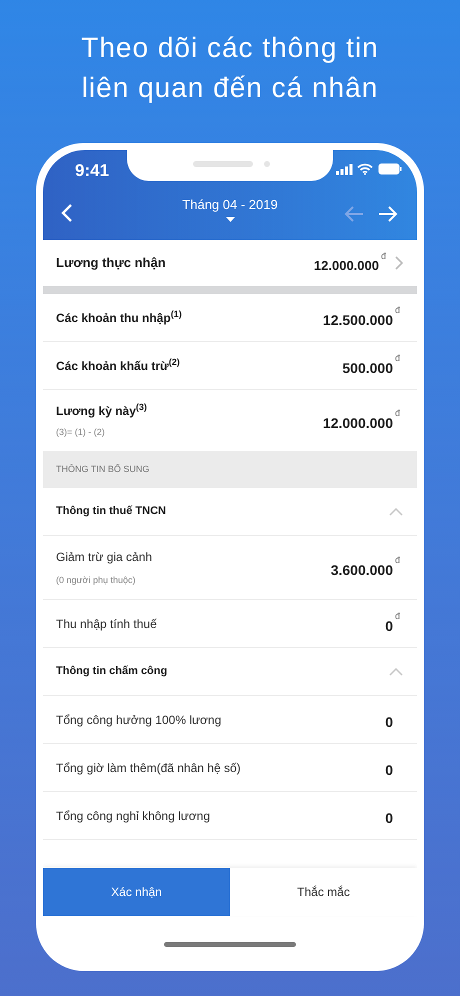 The width and height of the screenshot is (460, 996). What do you see at coordinates (104, 557) in the screenshot?
I see `row-label: Giảm trừ gia cảnh` at bounding box center [104, 557].